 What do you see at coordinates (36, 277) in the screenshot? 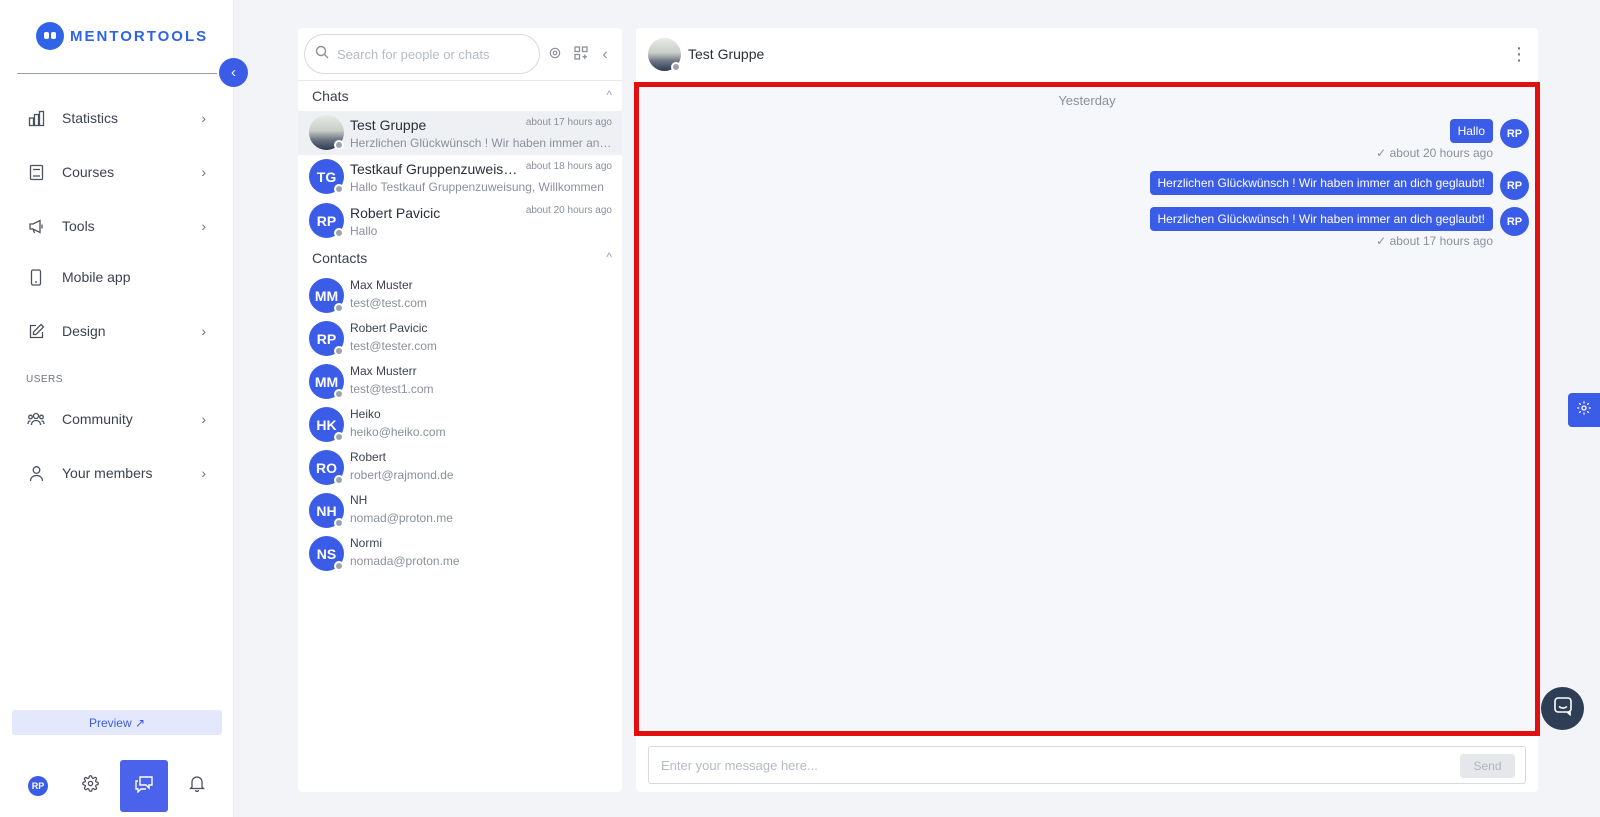
I see `phone-icon` at bounding box center [36, 277].